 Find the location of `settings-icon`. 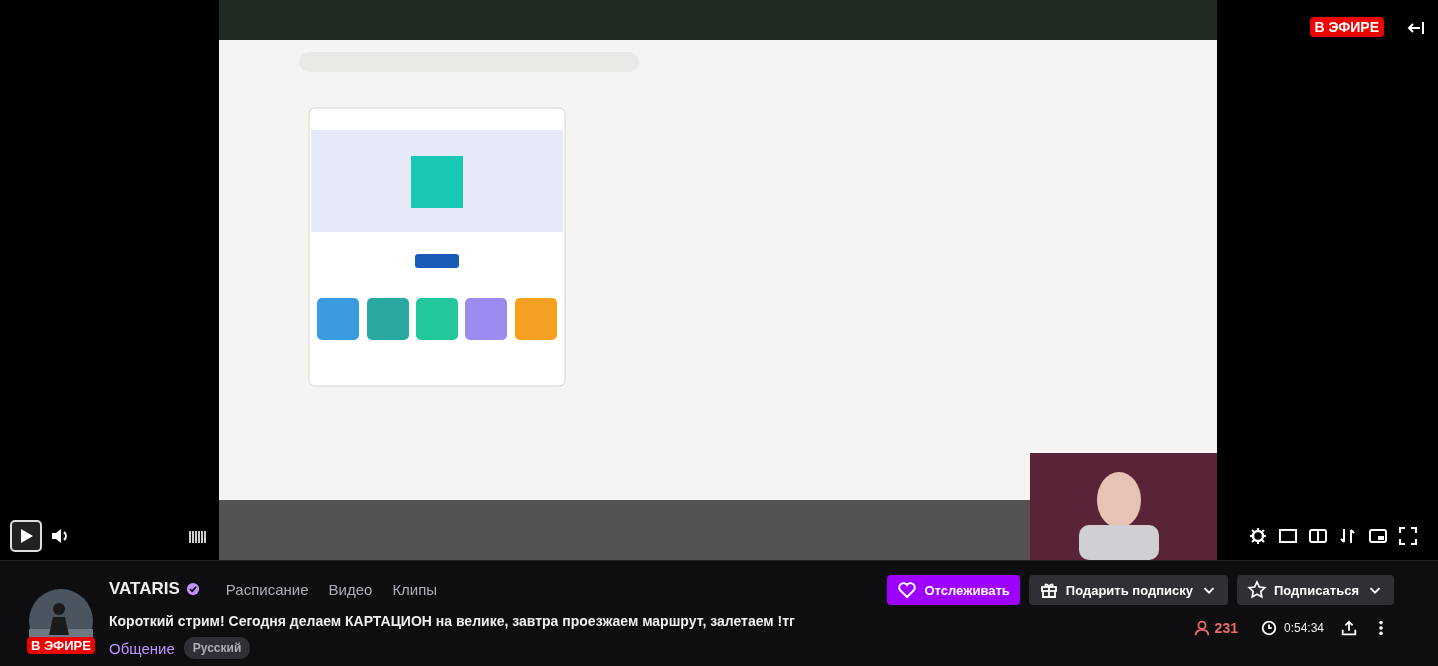

settings-icon is located at coordinates (1258, 536).